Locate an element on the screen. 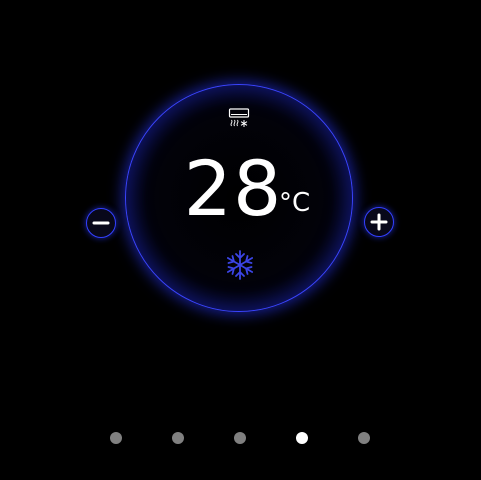 The width and height of the screenshot is (481, 480). page-indicator is located at coordinates (240, 438).